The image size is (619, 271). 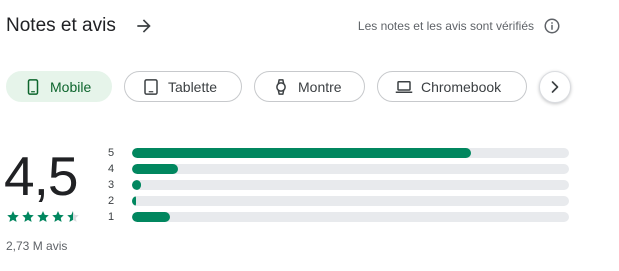 I want to click on verified-notice: Les notes et les avis sont vérifiés, so click(x=445, y=26).